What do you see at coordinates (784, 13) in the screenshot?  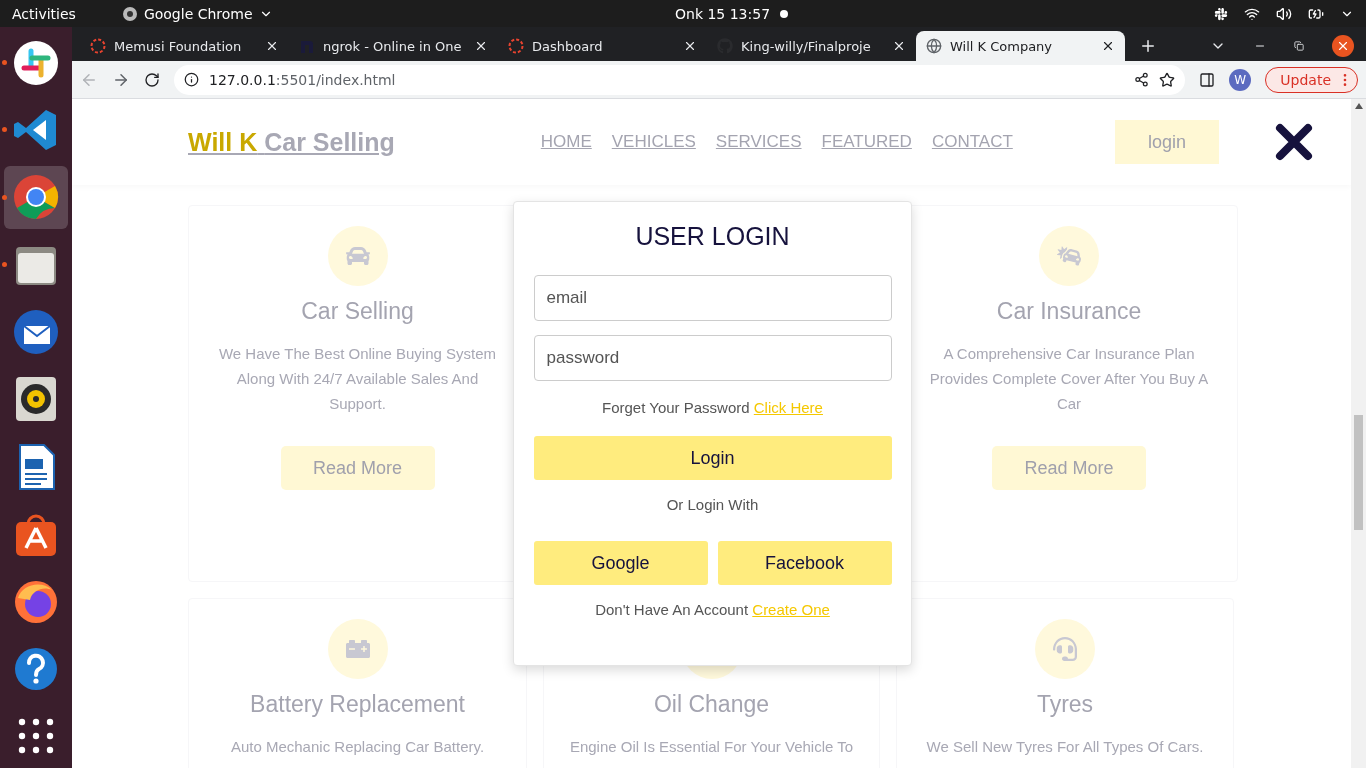 I see `notification-dot-icon` at bounding box center [784, 13].